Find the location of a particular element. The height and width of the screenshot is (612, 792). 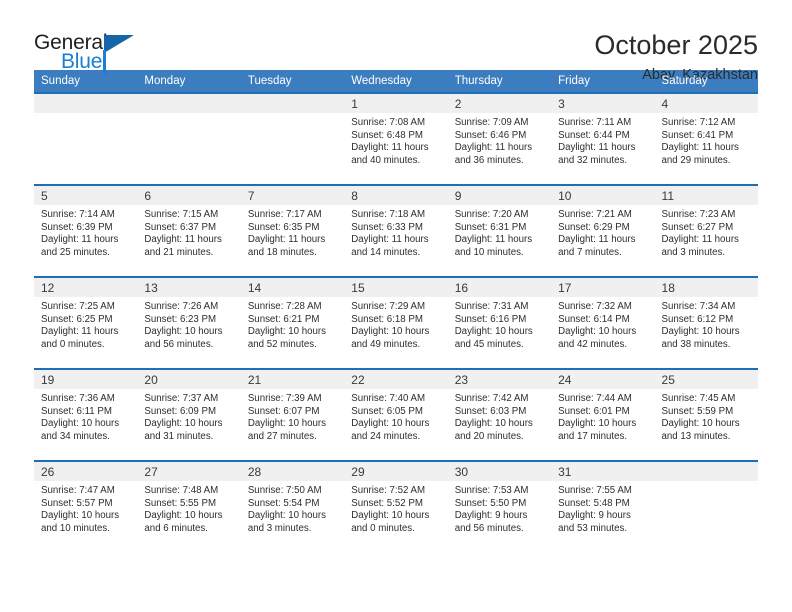

sunrise-time: Sunrise: 7:29 AM is located at coordinates (388, 306).